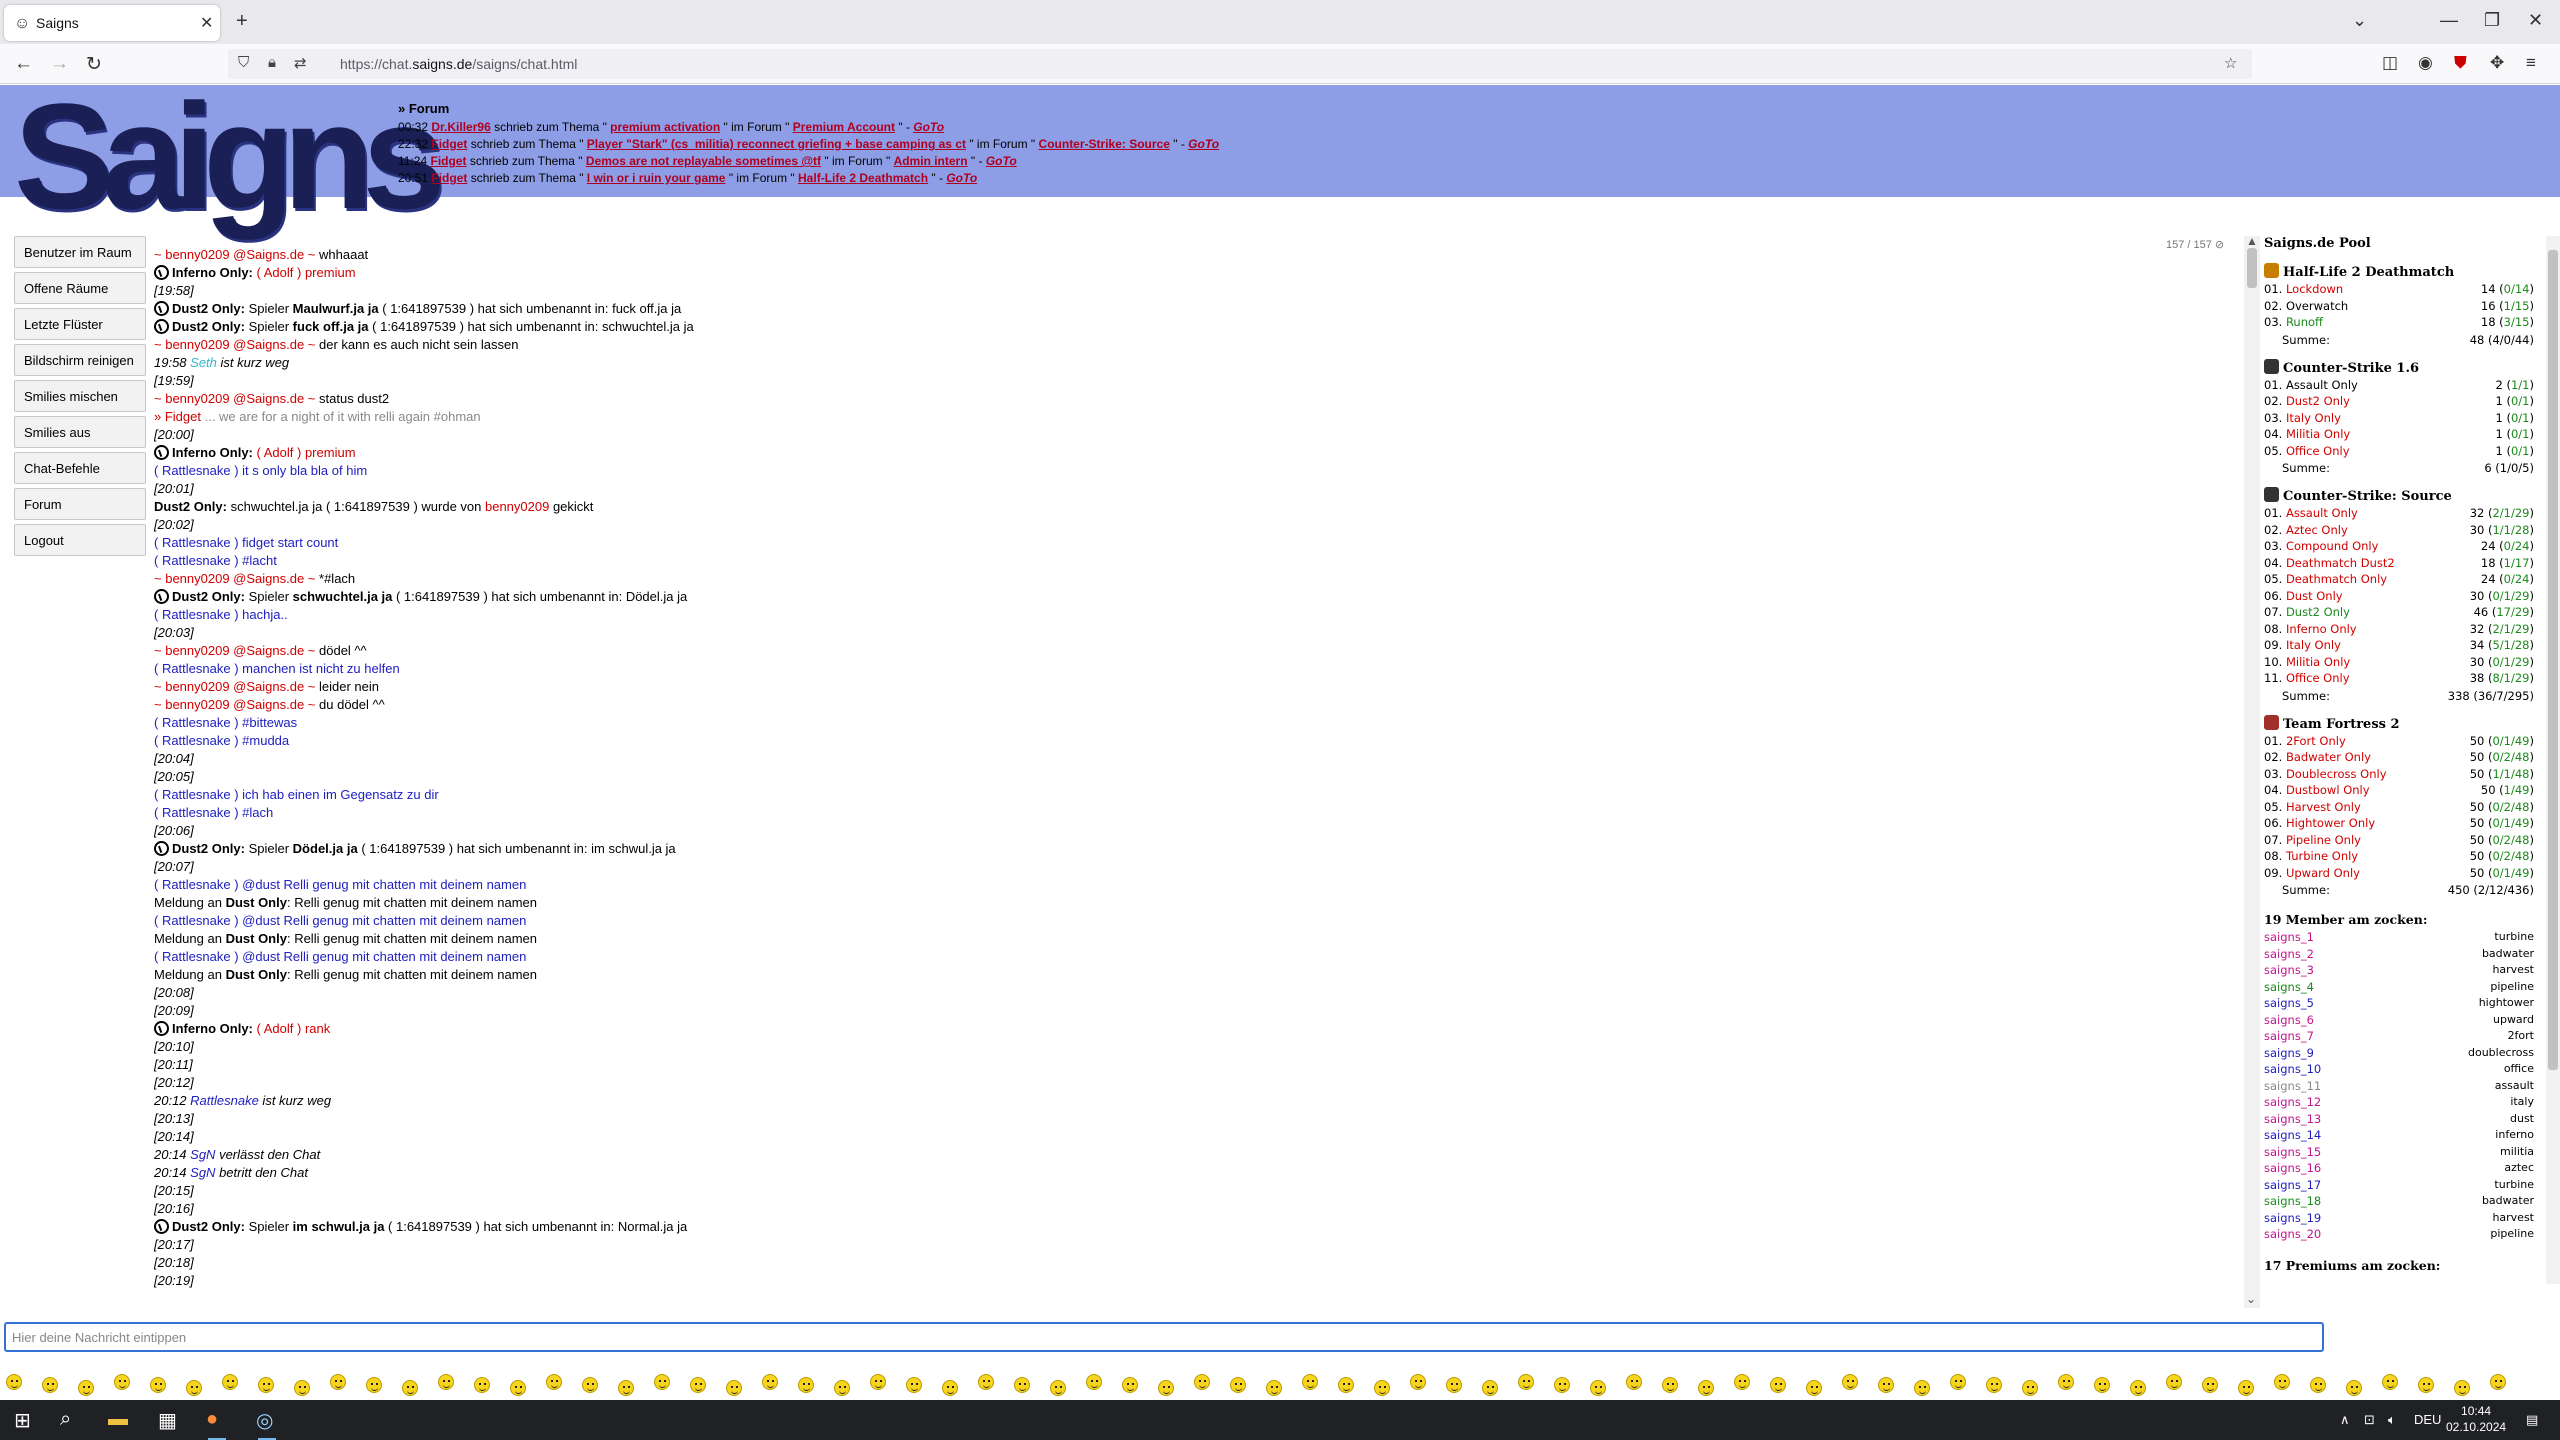 The image size is (2560, 1440). Describe the element at coordinates (2404, 1036) in the screenshot. I see `member-row: saigns_7 2fort` at that location.